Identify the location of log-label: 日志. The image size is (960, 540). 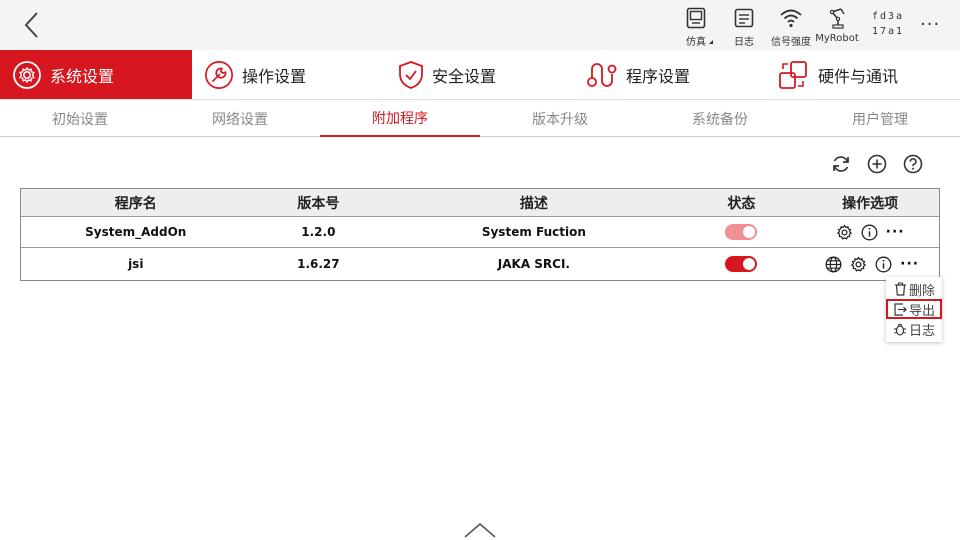
(744, 42).